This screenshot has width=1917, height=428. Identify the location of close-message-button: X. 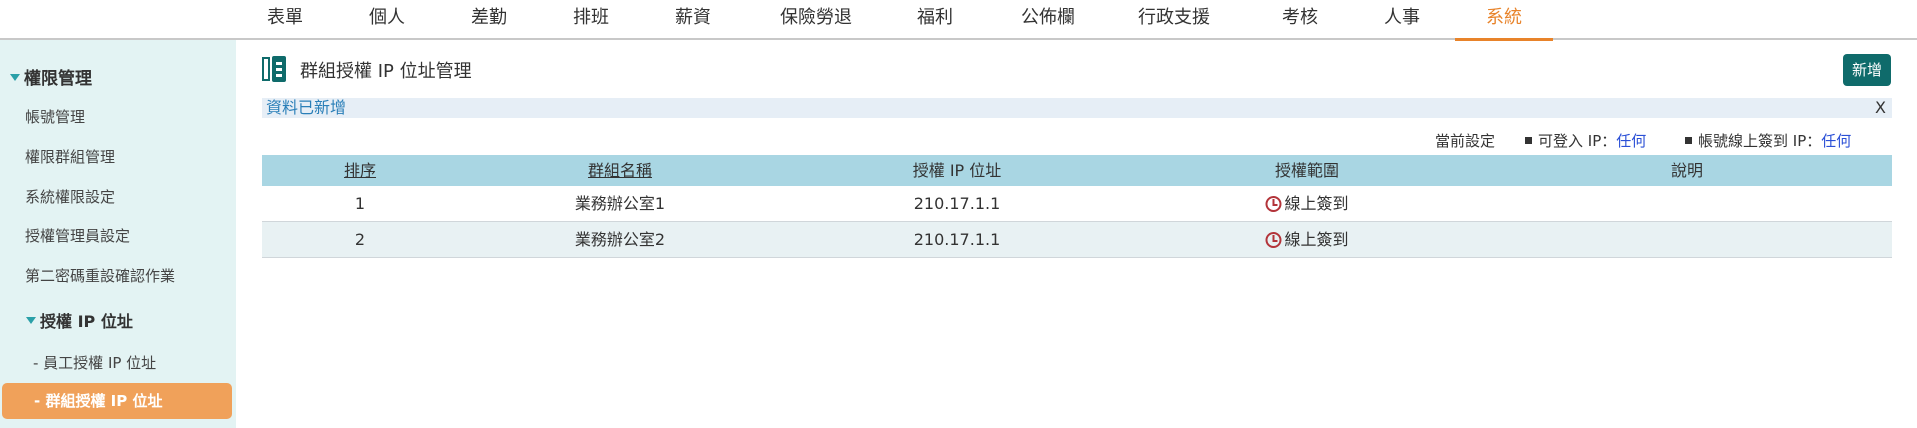
(1880, 108).